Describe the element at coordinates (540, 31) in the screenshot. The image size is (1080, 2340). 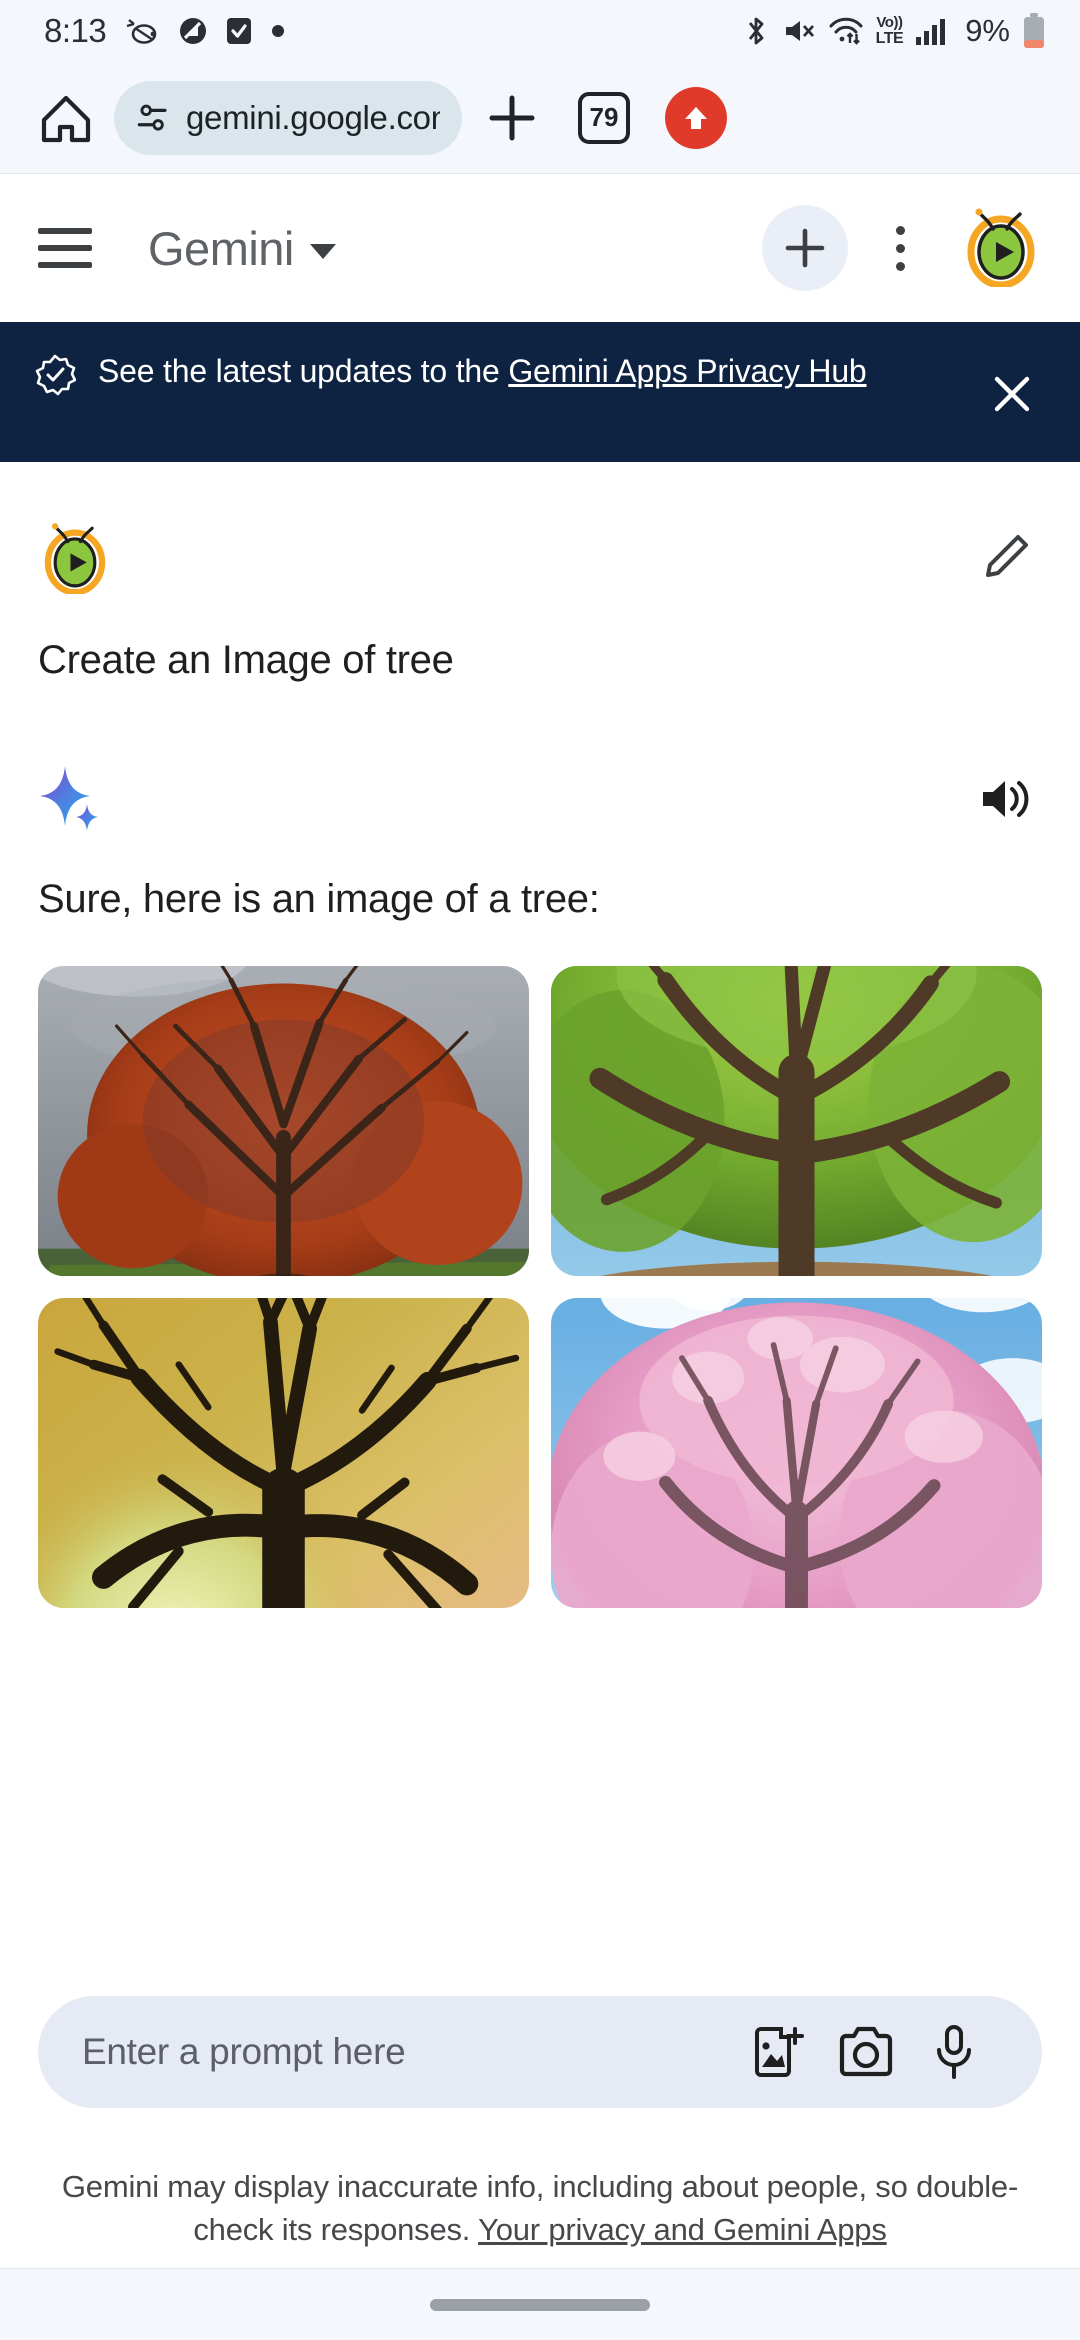
I see `status-bar: 8:13 Vo)) LTE 9%` at that location.